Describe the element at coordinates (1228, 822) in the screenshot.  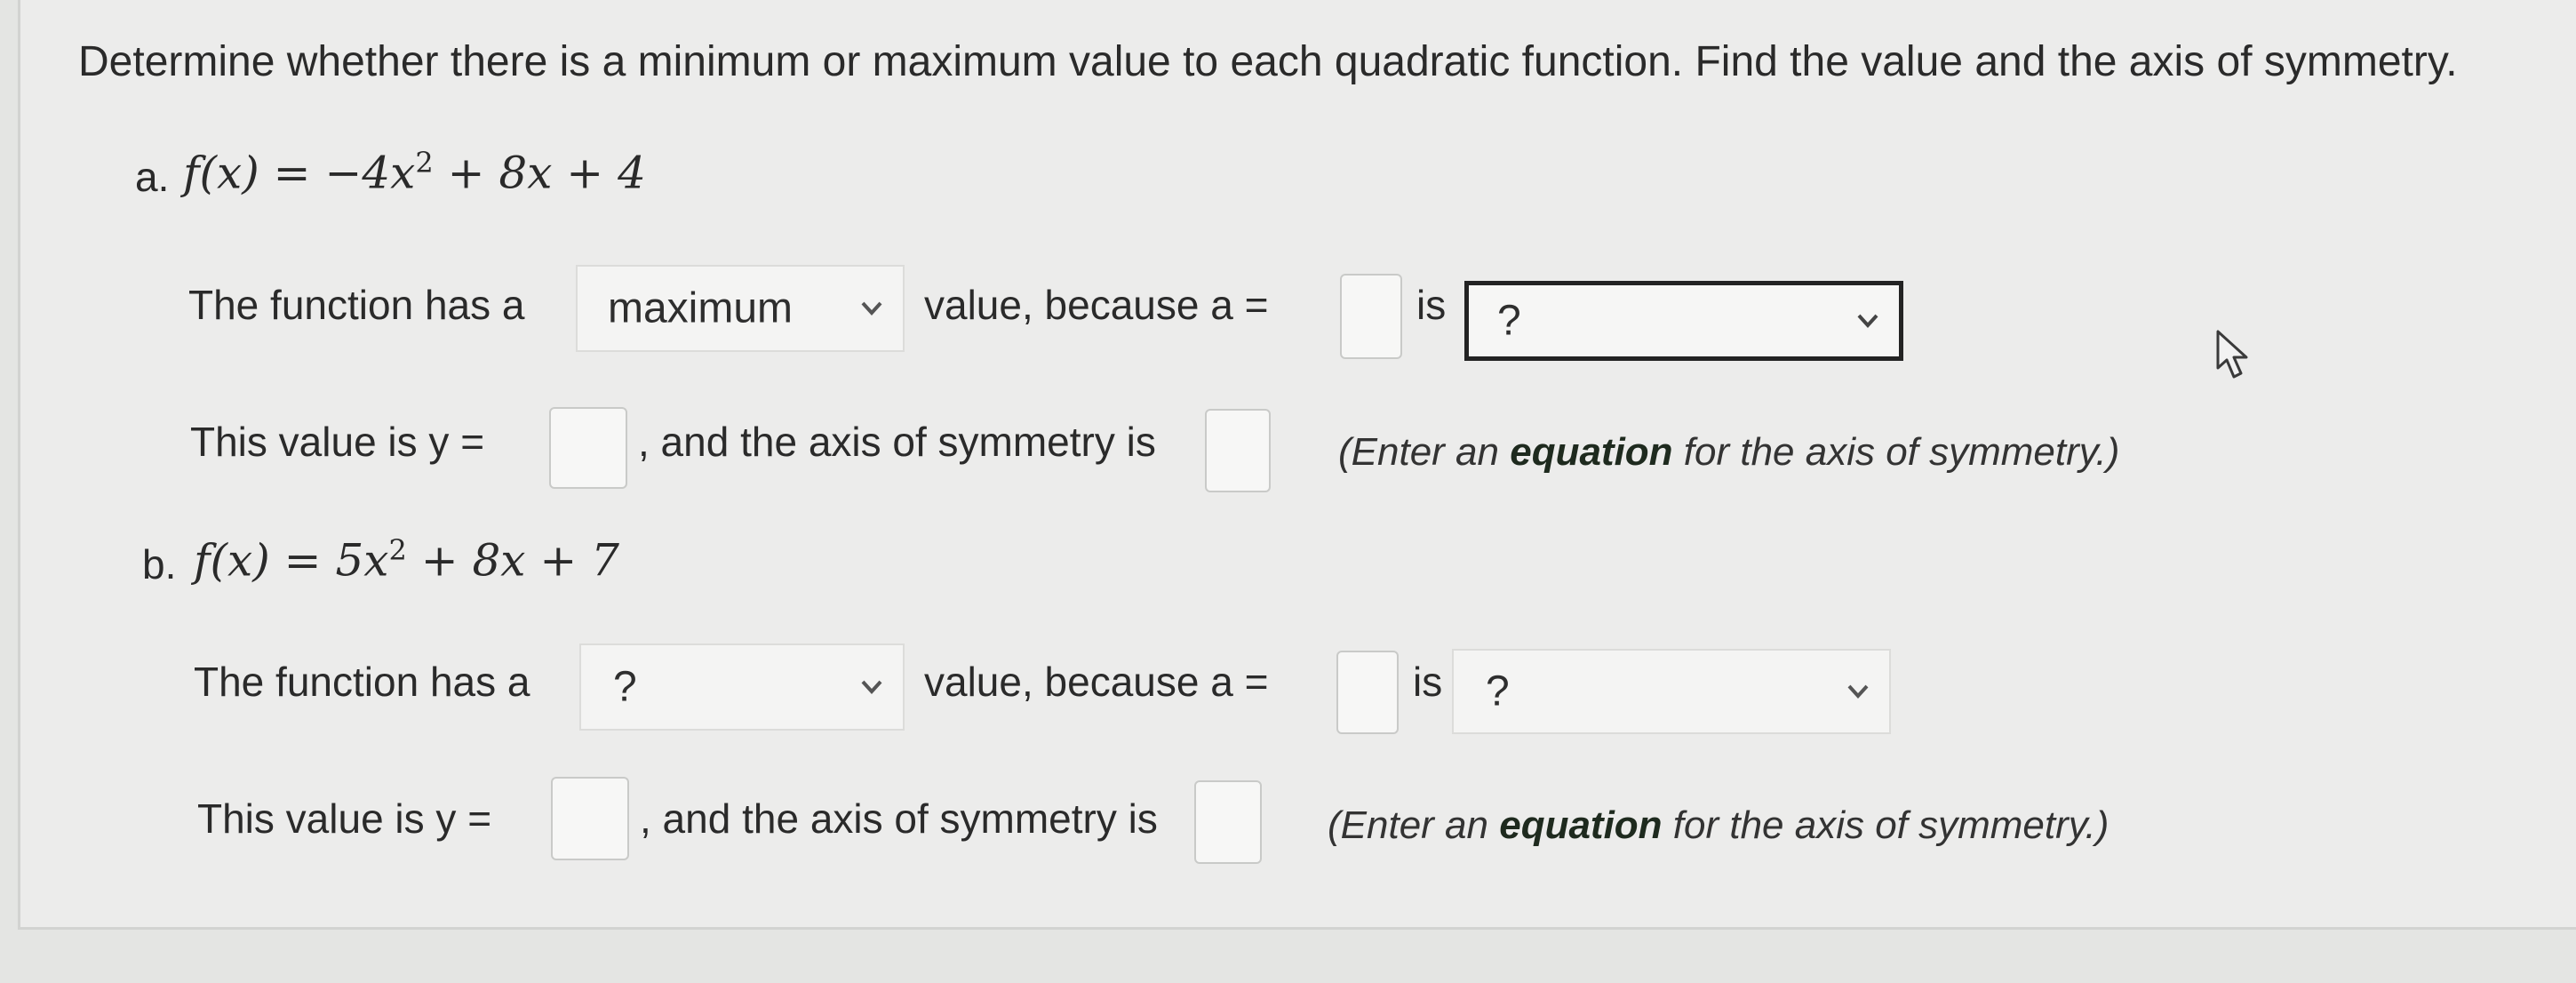
I see `part-b-axis-input` at that location.